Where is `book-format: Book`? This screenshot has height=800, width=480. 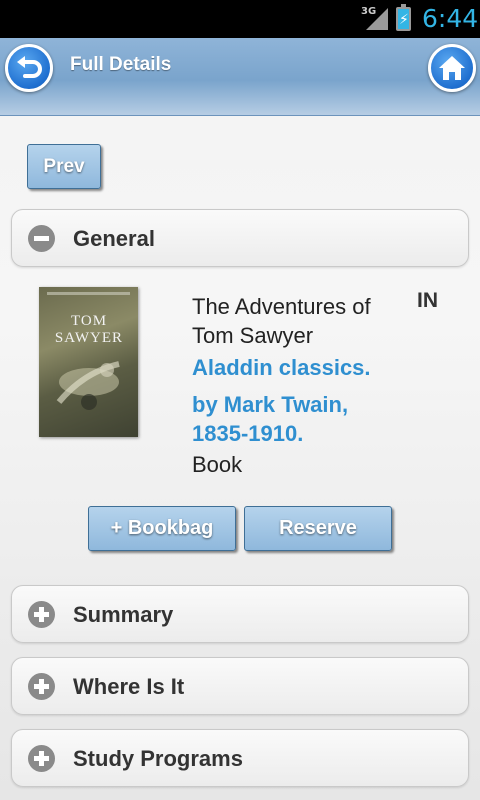
book-format: Book is located at coordinates (217, 464).